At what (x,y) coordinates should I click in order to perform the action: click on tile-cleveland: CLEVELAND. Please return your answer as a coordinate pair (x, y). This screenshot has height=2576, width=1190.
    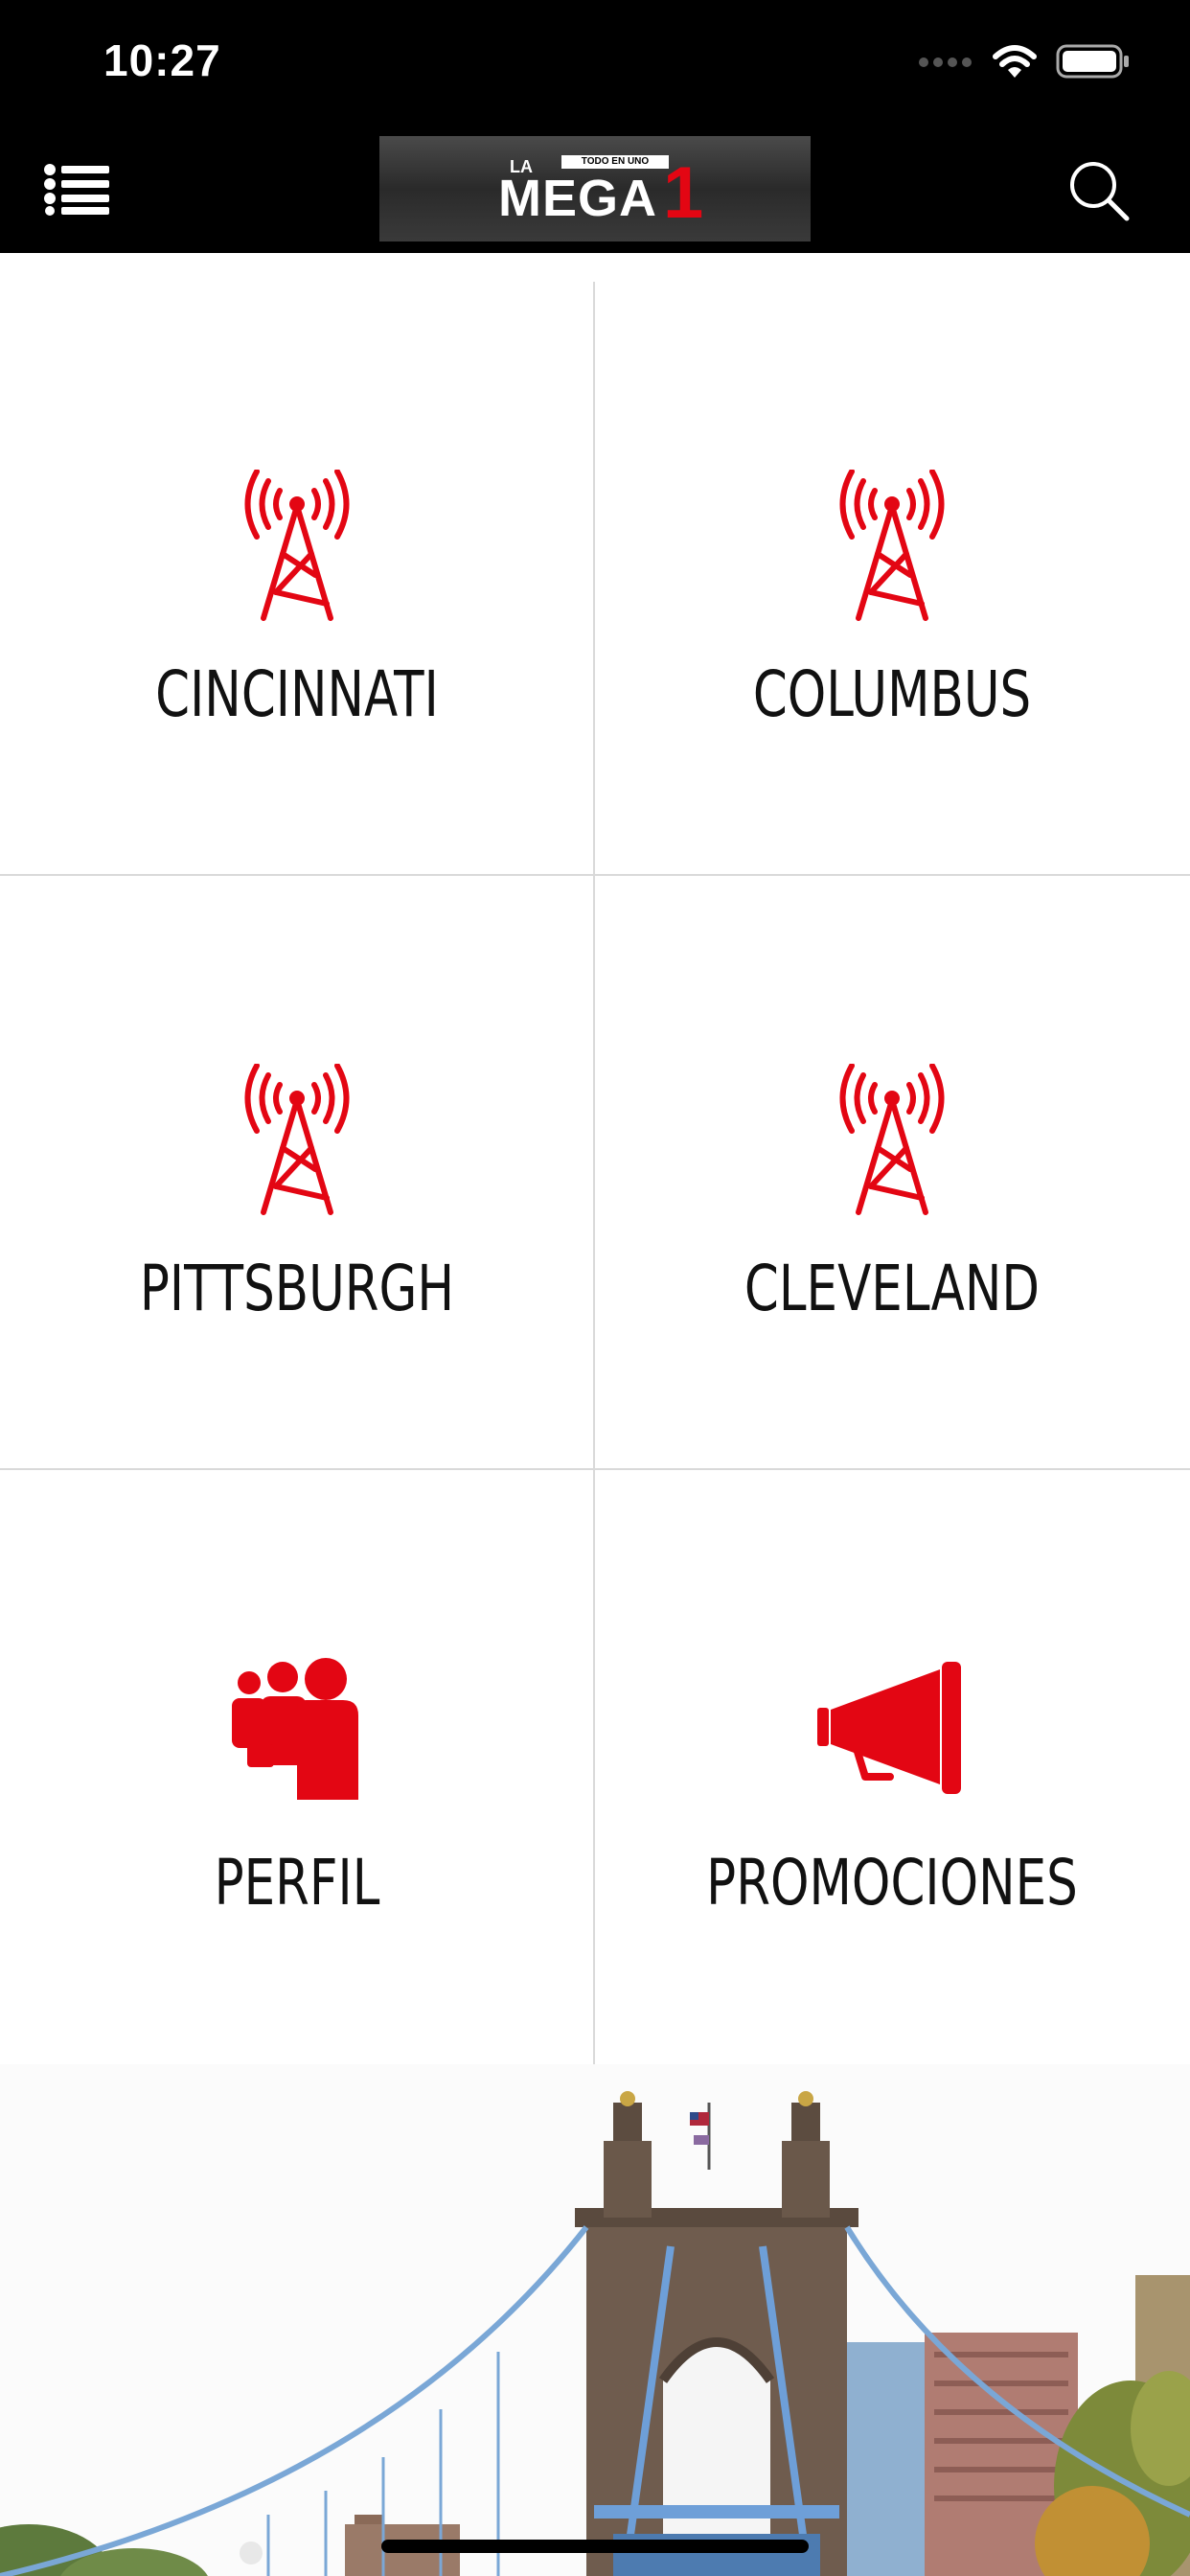
    Looking at the image, I should click on (892, 1173).